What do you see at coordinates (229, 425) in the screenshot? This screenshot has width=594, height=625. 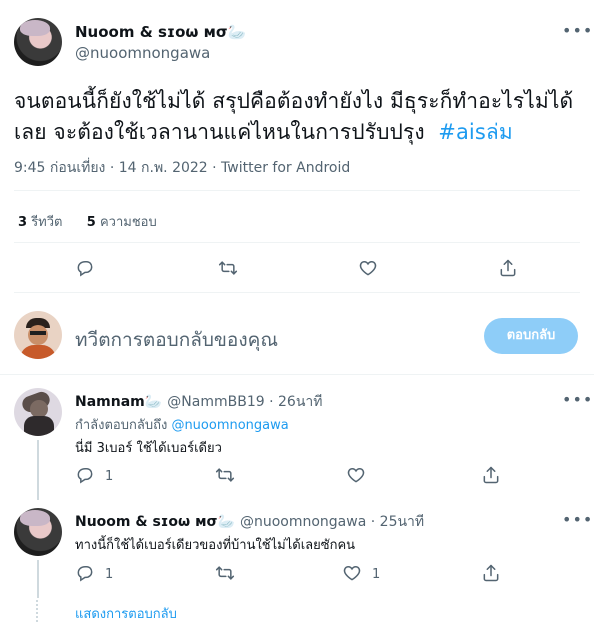 I see `replying-to-handle: @nuoomnongawa` at bounding box center [229, 425].